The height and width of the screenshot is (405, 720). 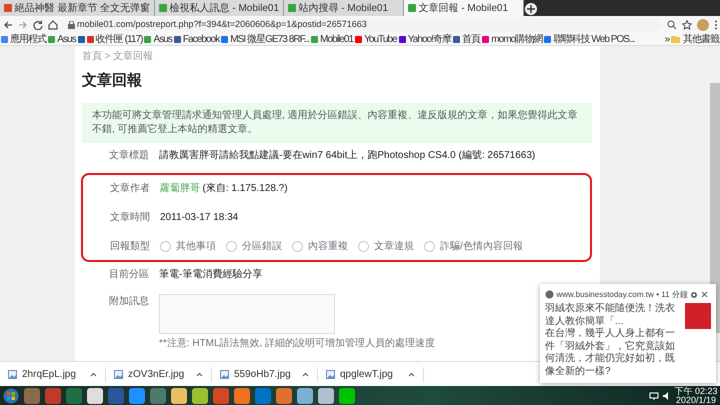 What do you see at coordinates (245, 189) in the screenshot?
I see `field-value: (來自: 1.175.128.?)` at bounding box center [245, 189].